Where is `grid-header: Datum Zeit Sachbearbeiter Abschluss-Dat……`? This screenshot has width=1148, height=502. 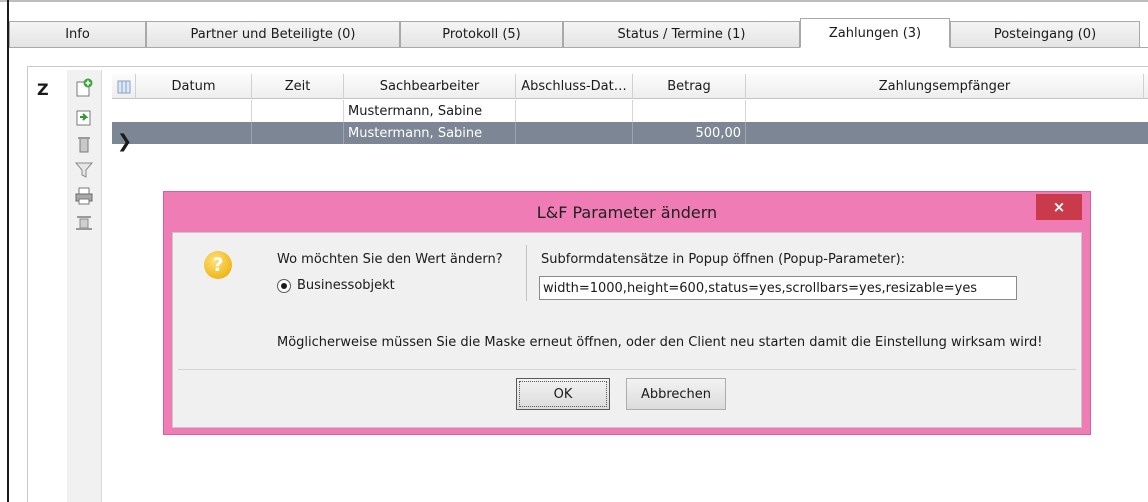 grid-header: Datum Zeit Sachbearbeiter Abschluss-Dat…… is located at coordinates (630, 86).